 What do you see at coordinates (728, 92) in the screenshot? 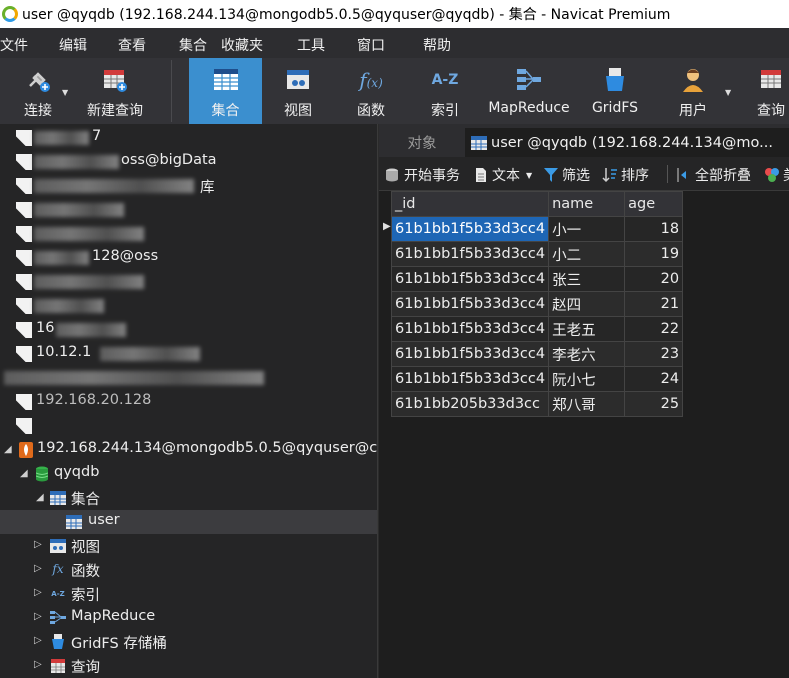
I see `user-dropdown-icon: ▼` at bounding box center [728, 92].